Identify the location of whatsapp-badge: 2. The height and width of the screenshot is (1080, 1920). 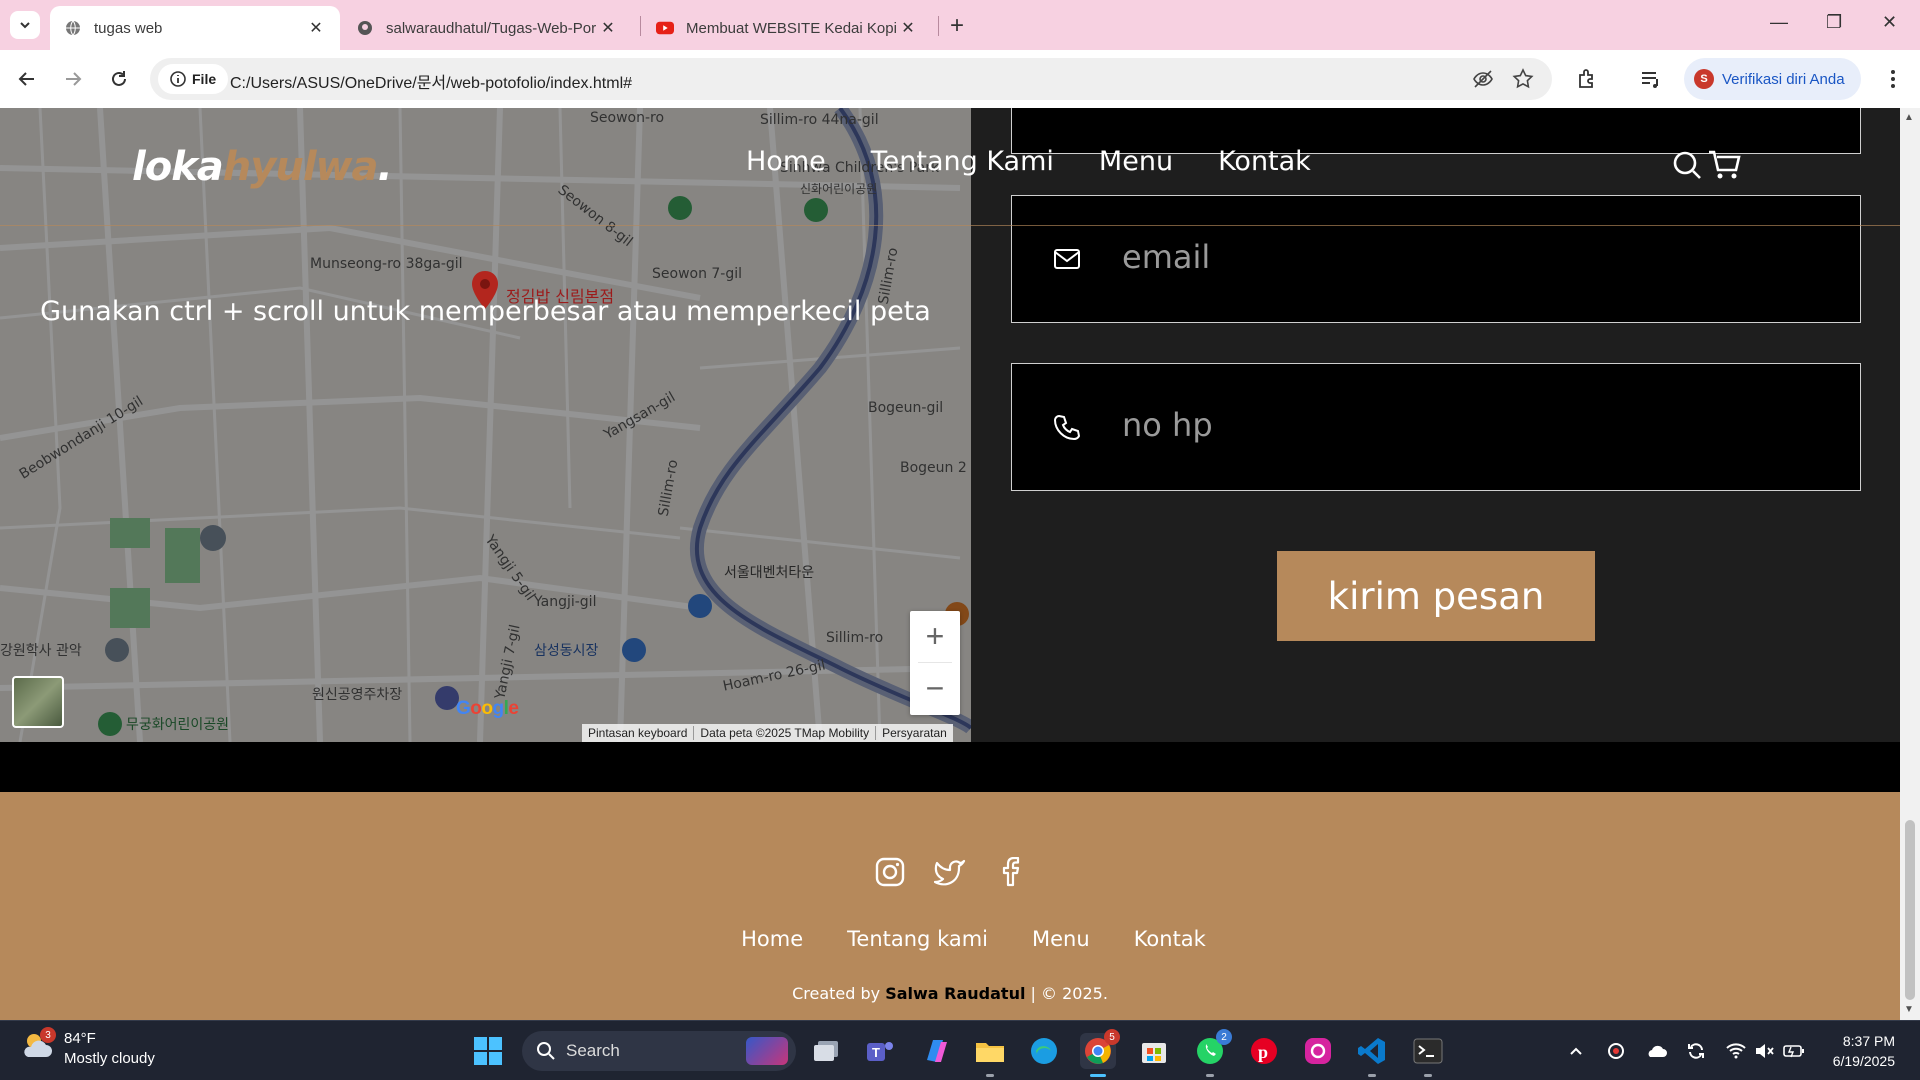
(1224, 1037).